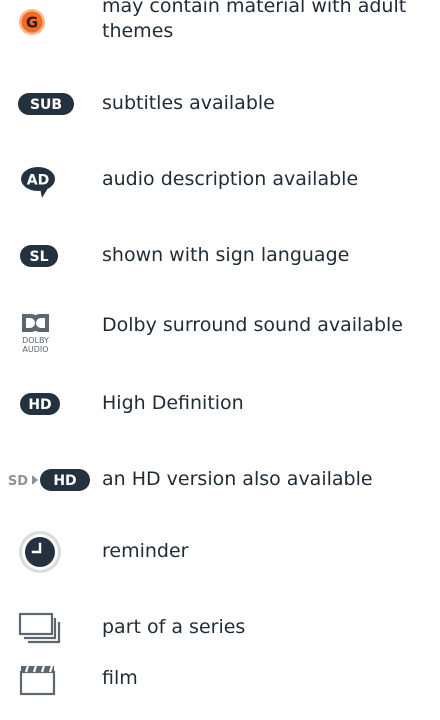 This screenshot has height=720, width=440. Describe the element at coordinates (58, 22) in the screenshot. I see `g-rating-icon: G` at that location.